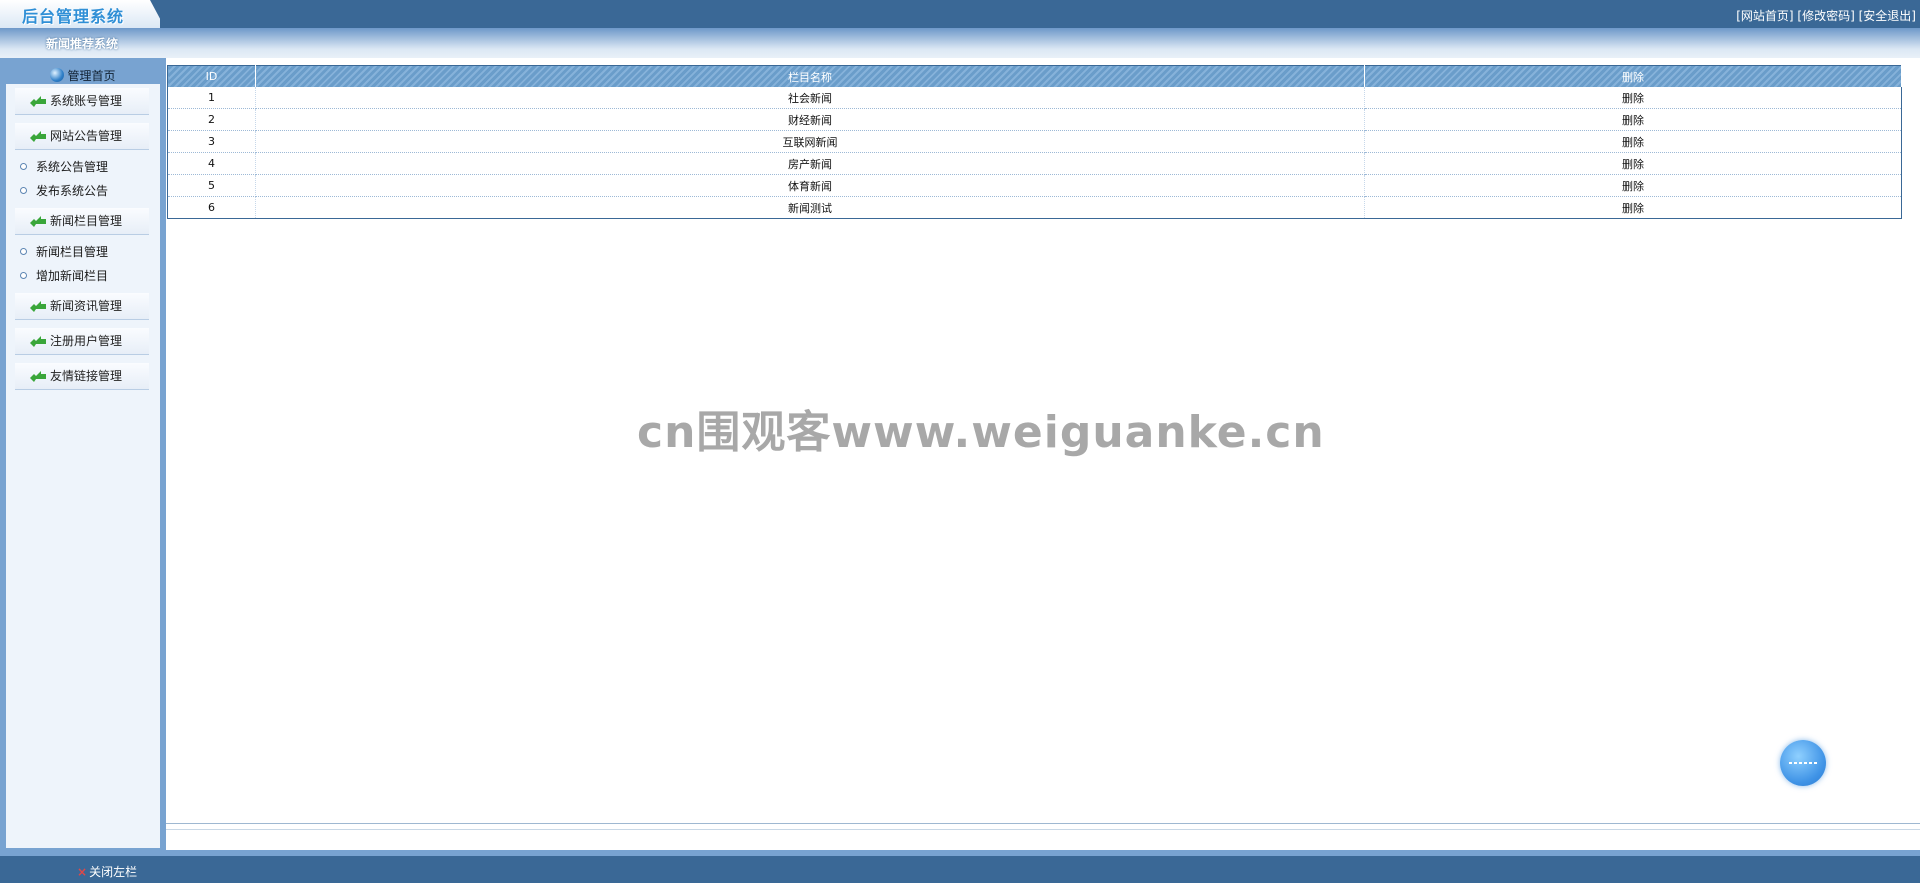  What do you see at coordinates (810, 163) in the screenshot?
I see `cell-name: 房产新闻` at bounding box center [810, 163].